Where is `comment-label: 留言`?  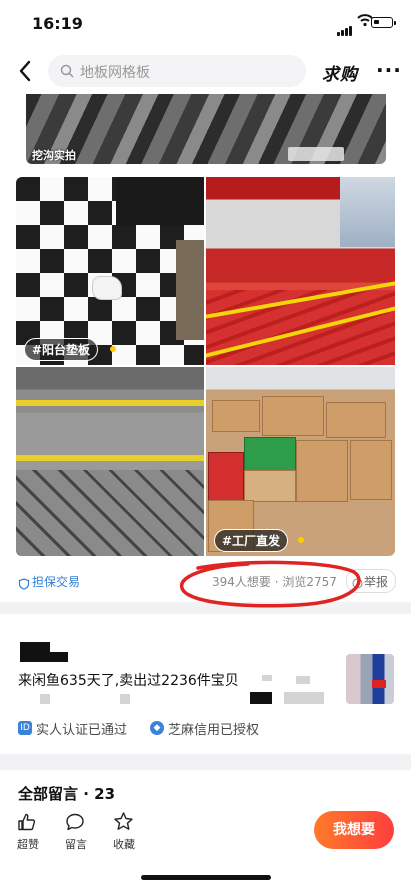
comment-label: 留言 is located at coordinates (76, 844).